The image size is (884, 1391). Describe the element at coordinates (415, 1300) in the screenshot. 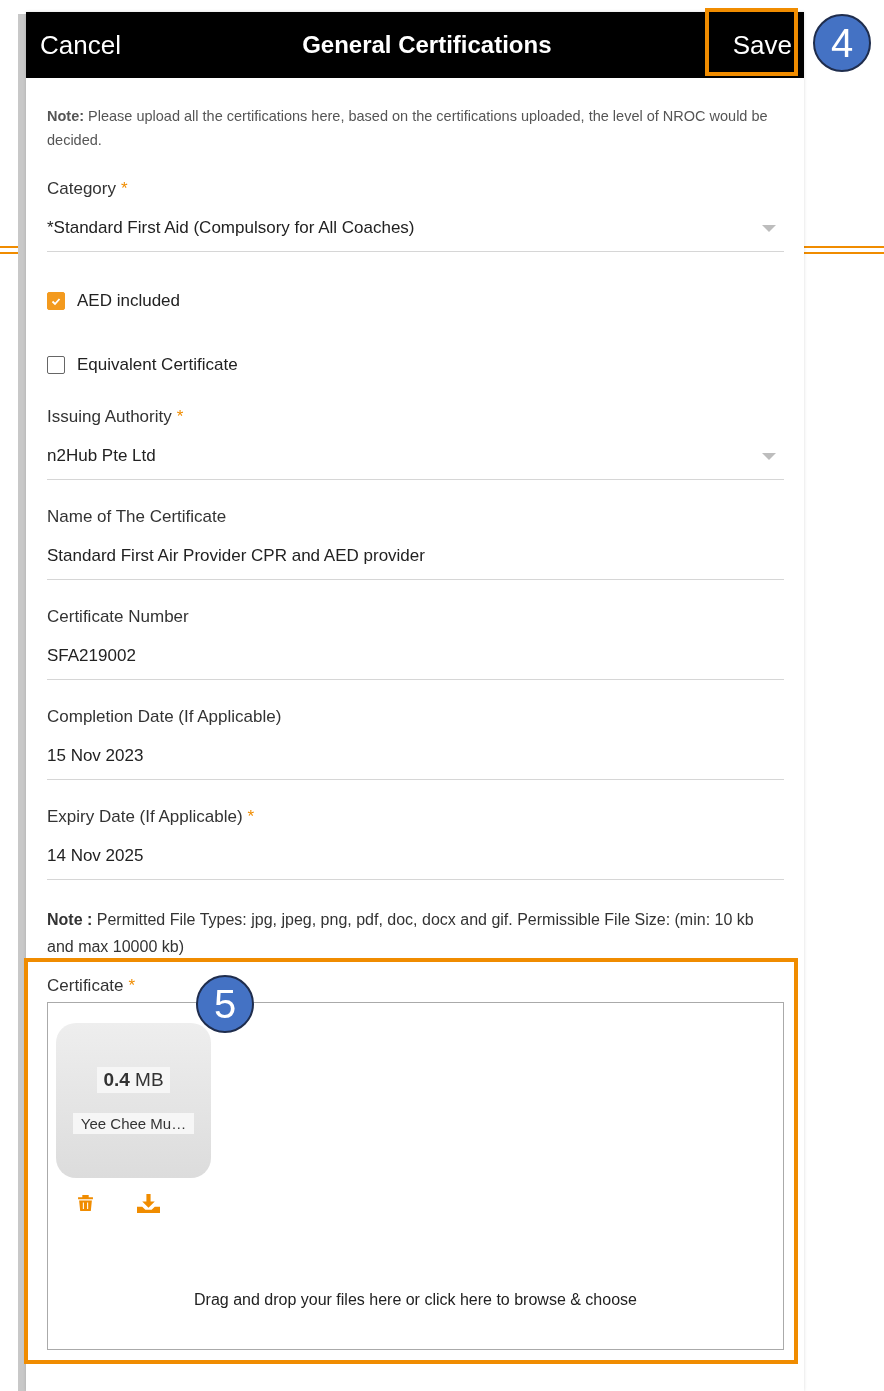

I see `dropzone-hint: Drag and drop your files here or click here to browse & choose` at that location.